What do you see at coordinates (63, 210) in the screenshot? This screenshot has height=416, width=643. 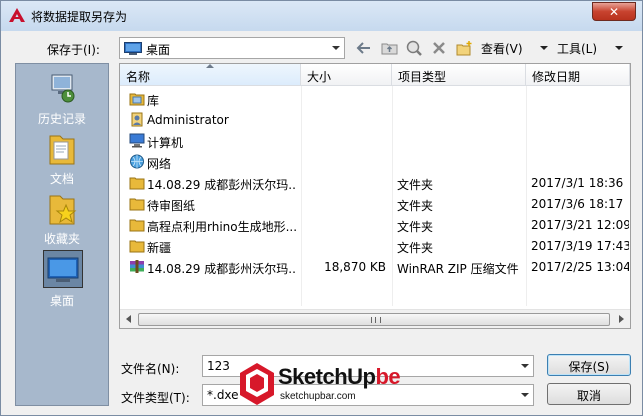 I see `favorites-folder-icon` at bounding box center [63, 210].